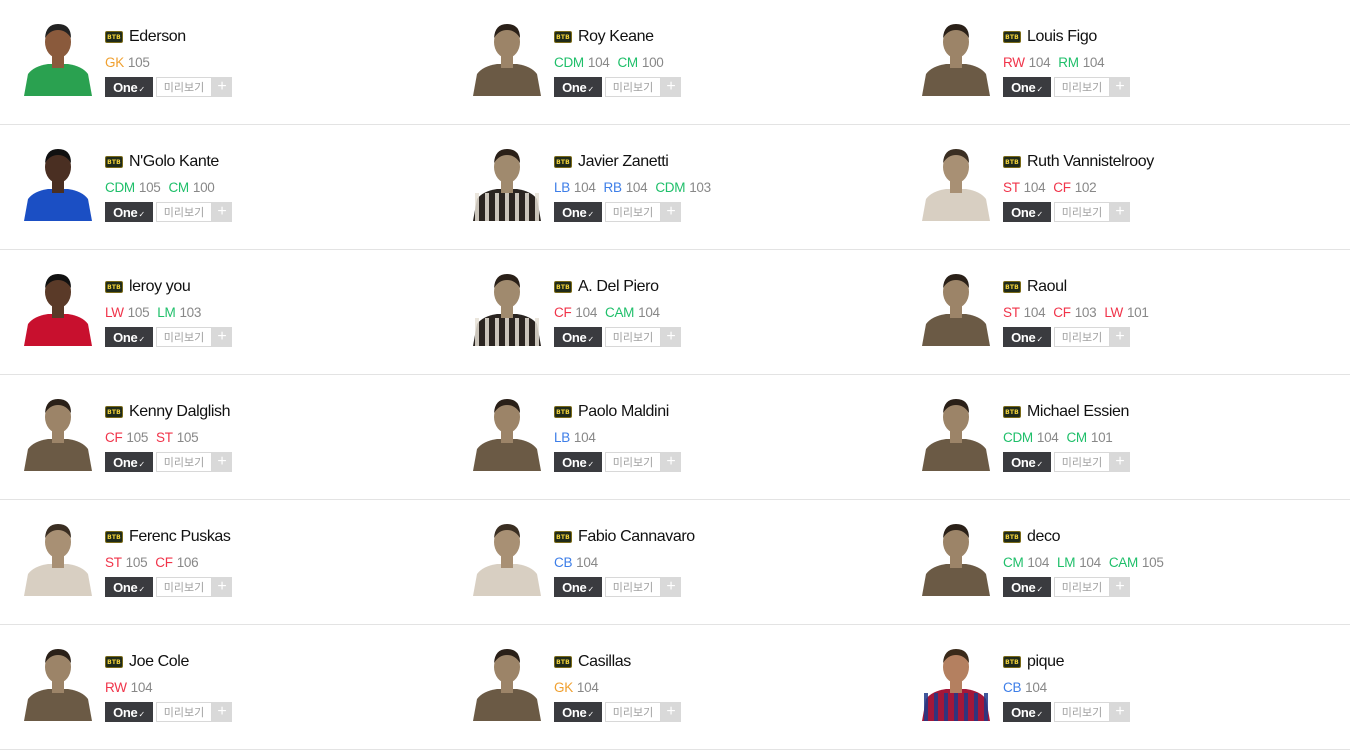  Describe the element at coordinates (674, 687) in the screenshot. I see `player-card: BTB Casillas GK 104 One ✓ 미리보기 +` at that location.